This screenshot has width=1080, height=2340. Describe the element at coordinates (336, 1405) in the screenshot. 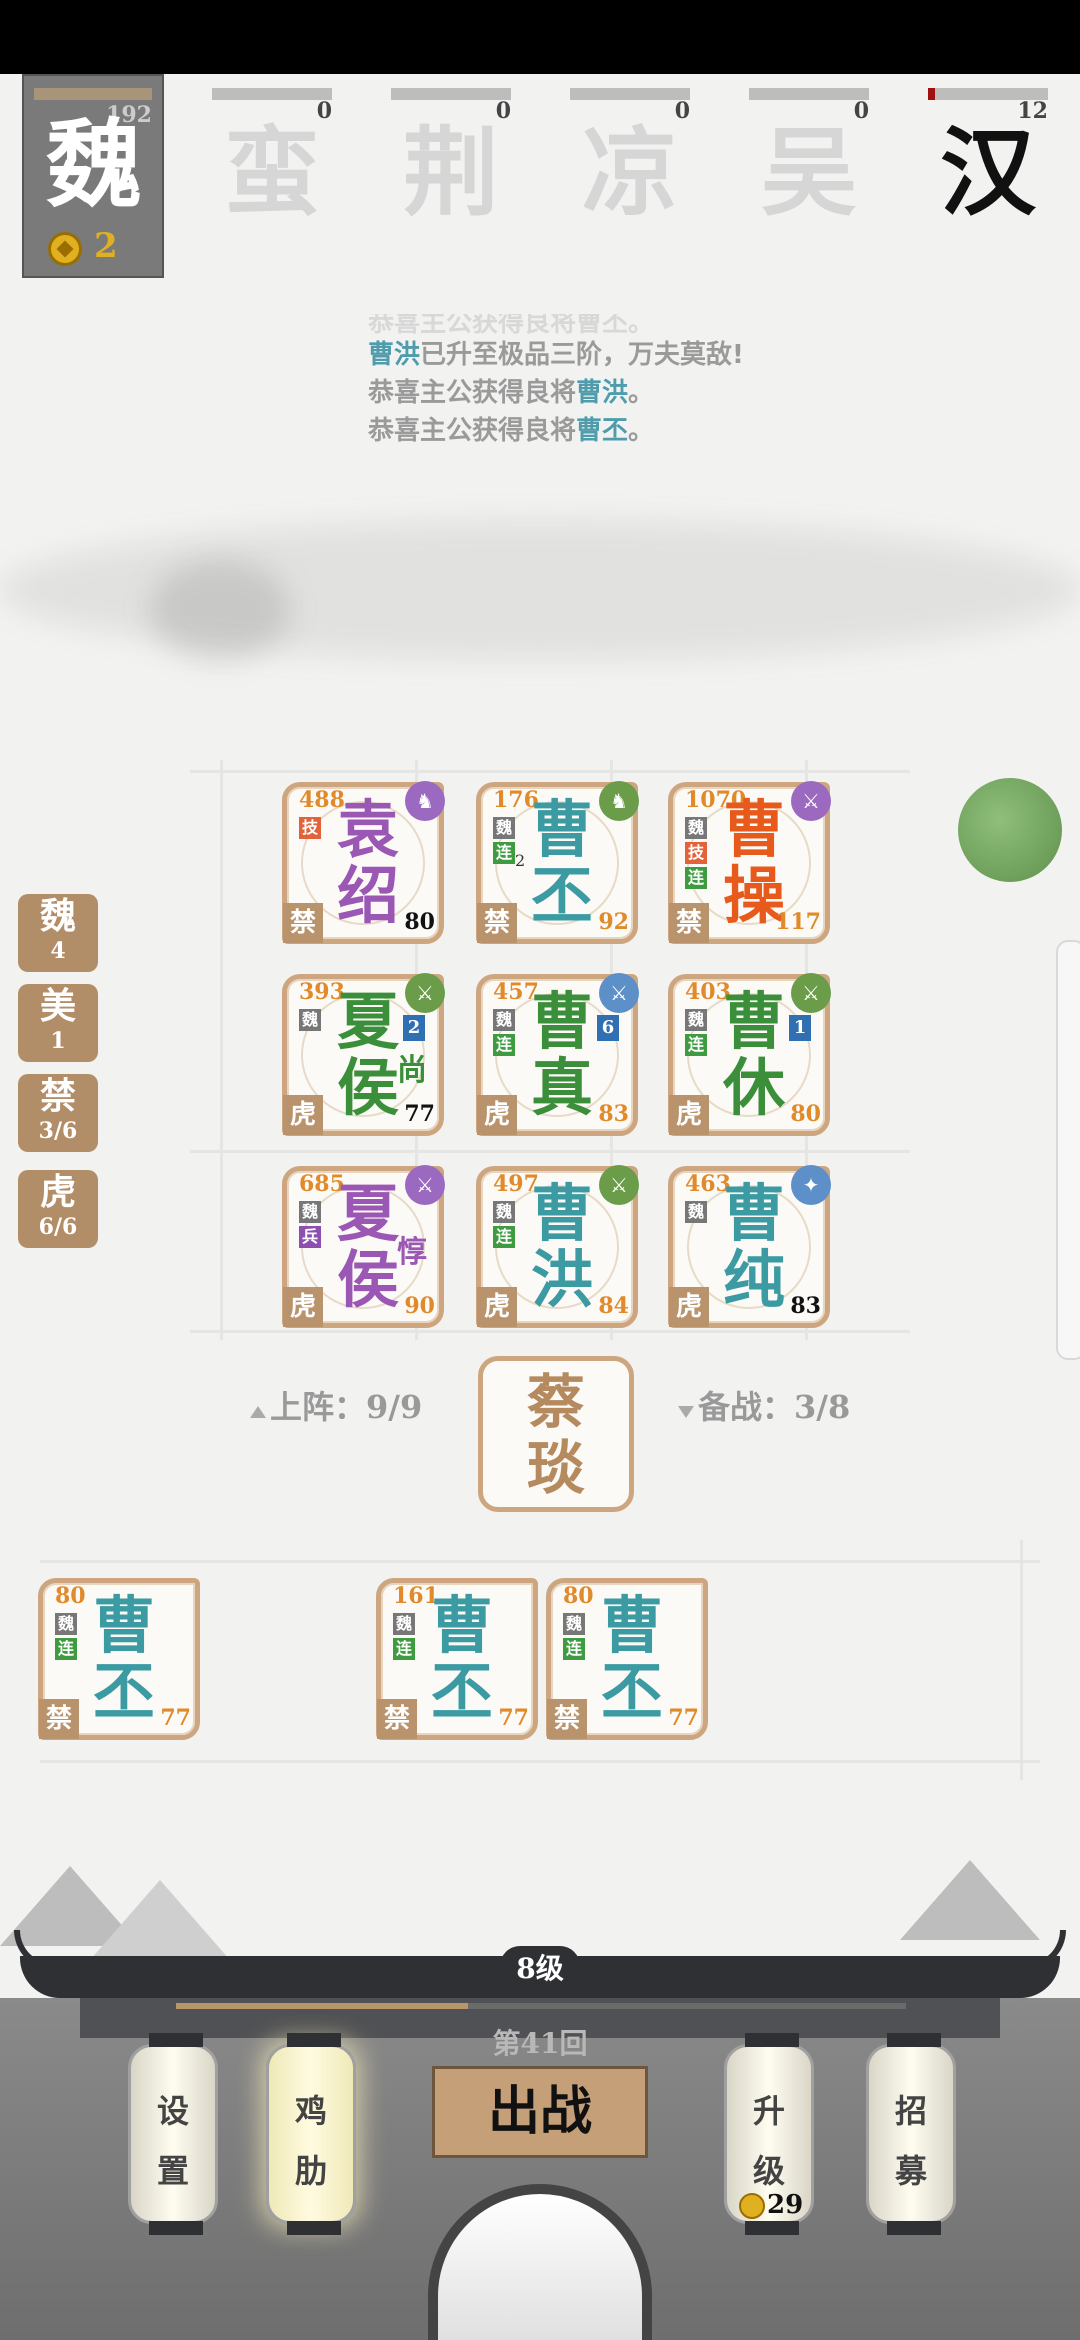

I see `deployed-count: 上阵：9/9` at that location.